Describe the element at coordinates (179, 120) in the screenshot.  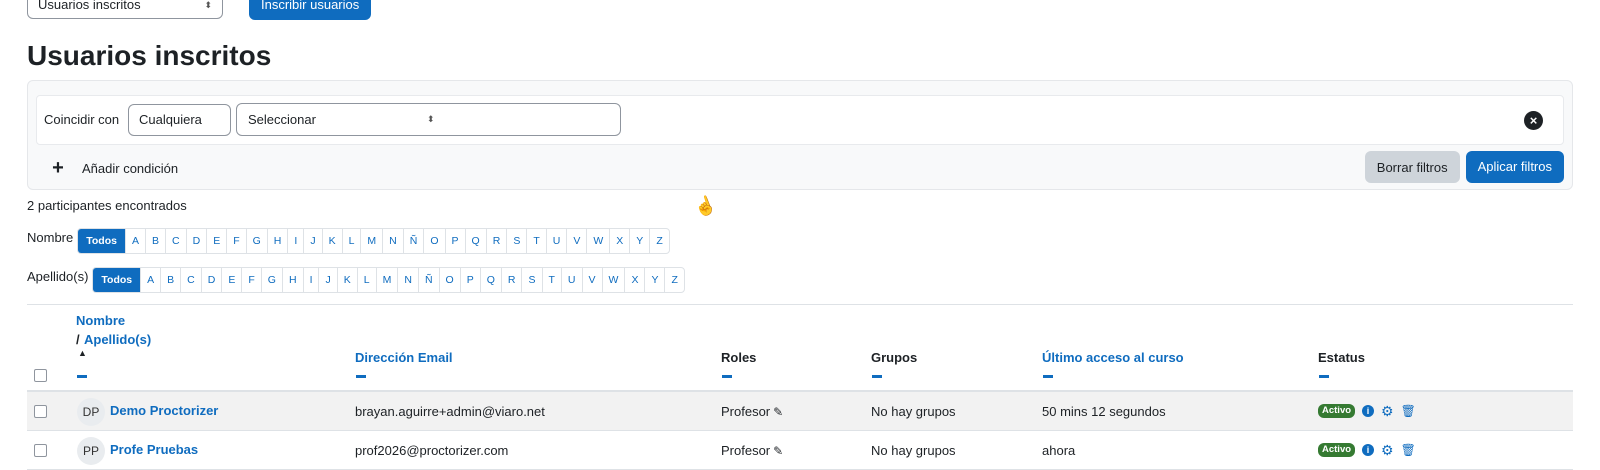
I see `match-select: Cualquiera` at that location.